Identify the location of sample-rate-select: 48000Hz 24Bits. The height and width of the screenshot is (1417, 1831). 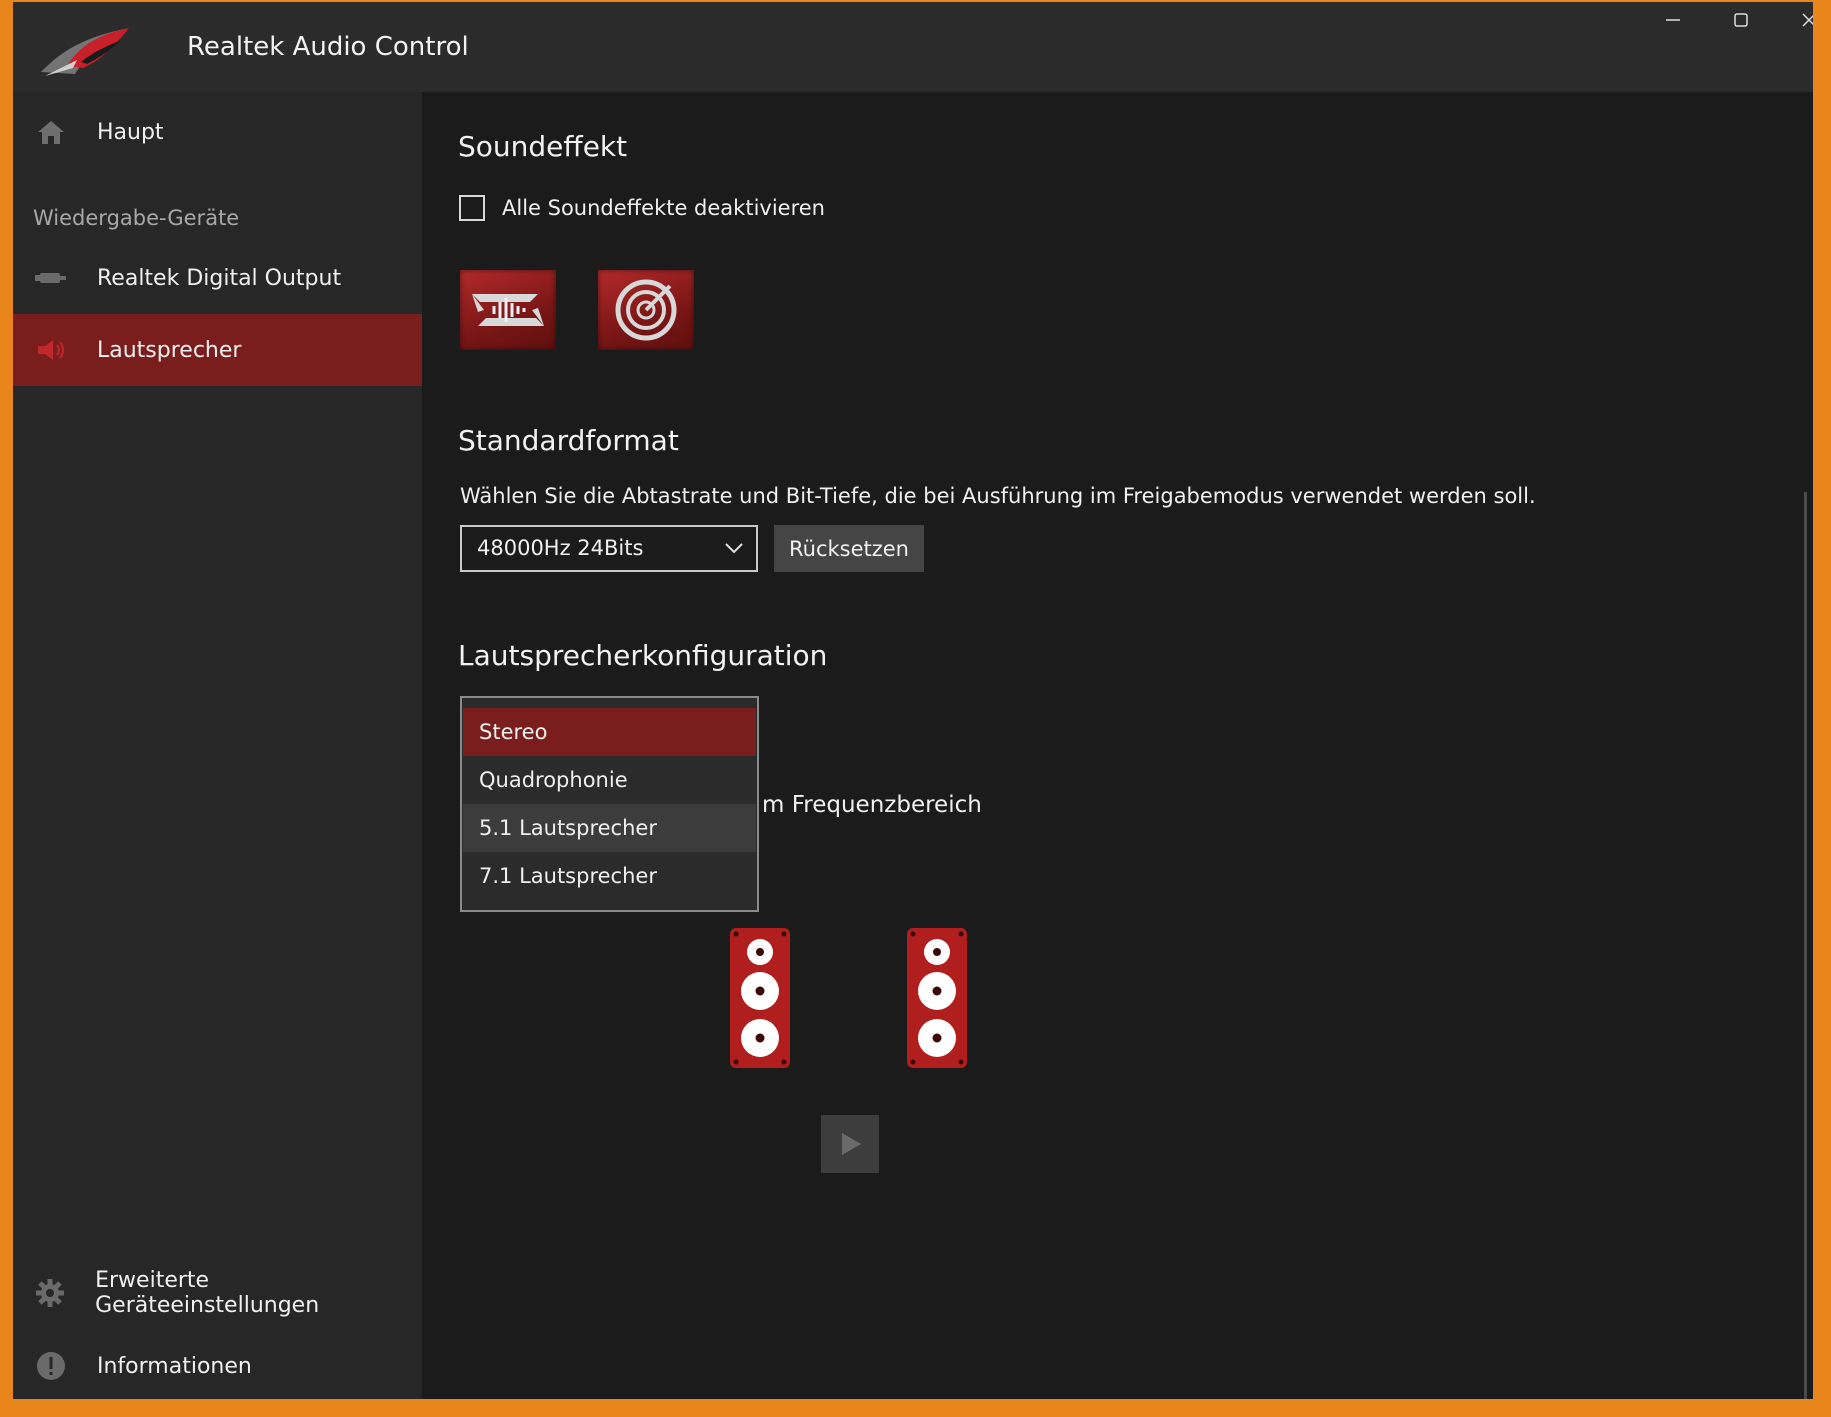
(609, 548).